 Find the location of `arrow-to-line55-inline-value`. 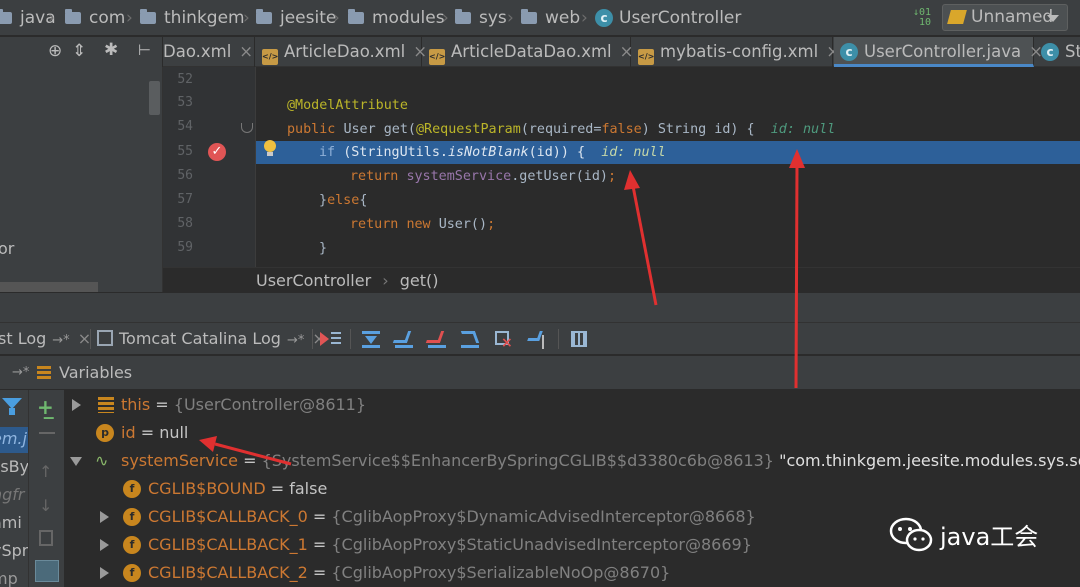

arrow-to-line55-inline-value is located at coordinates (641, 238).